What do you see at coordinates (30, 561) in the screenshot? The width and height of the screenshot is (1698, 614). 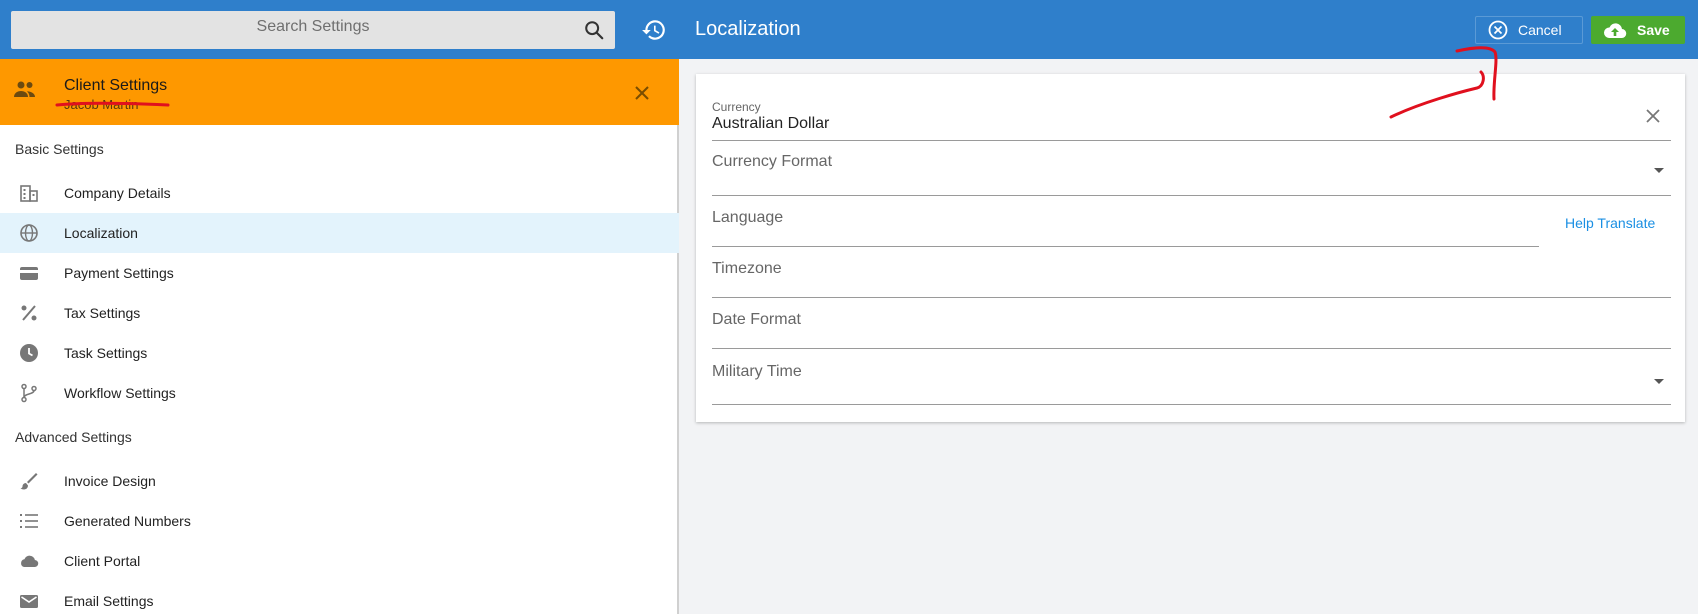 I see `cloud-icon` at bounding box center [30, 561].